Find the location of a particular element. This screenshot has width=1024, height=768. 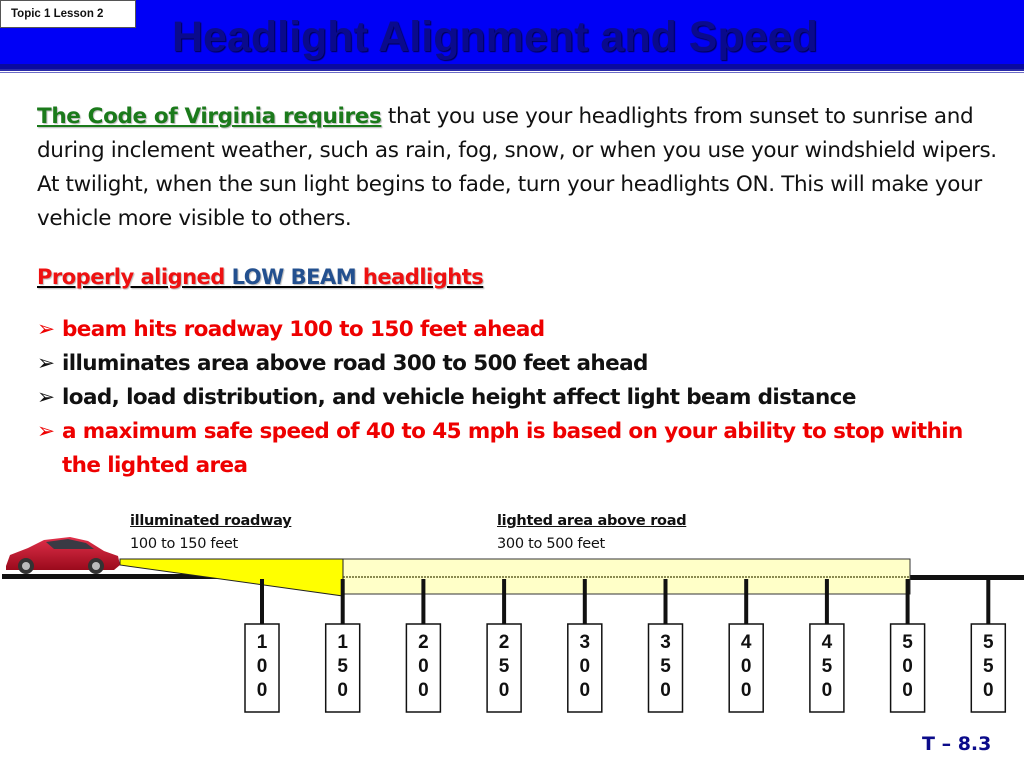

distance-marker-300: 3 0 0 is located at coordinates (585, 646).